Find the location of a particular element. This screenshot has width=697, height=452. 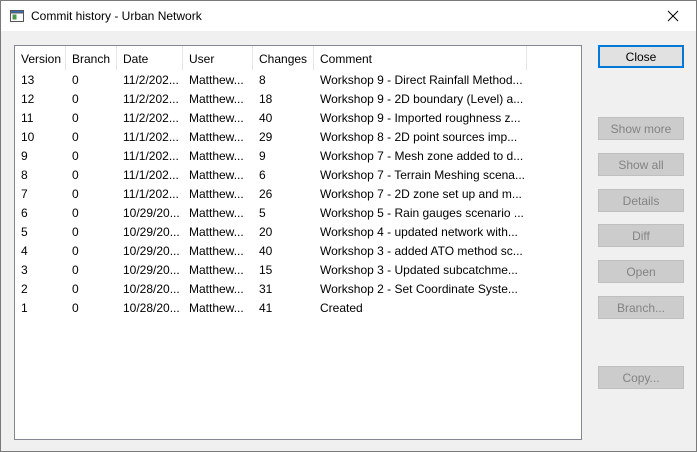

cell-version: 6 is located at coordinates (24, 213).